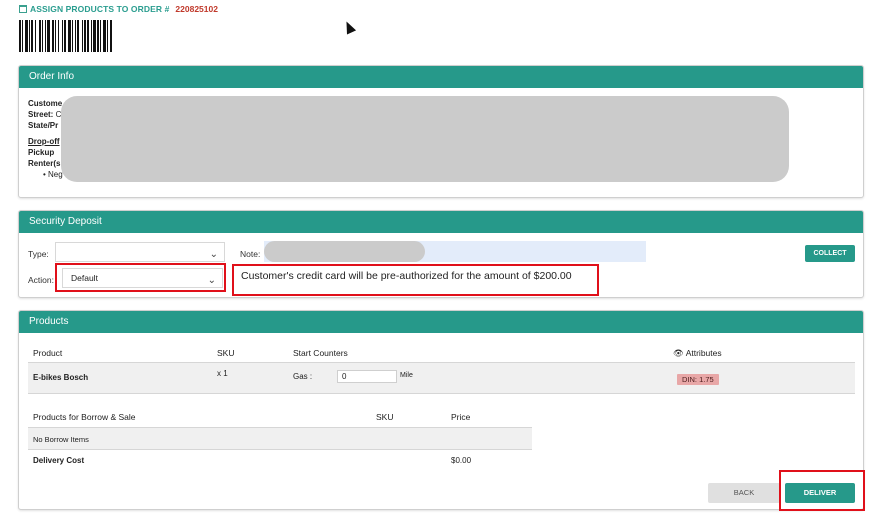 This screenshot has width=876, height=514. I want to click on page-title-text: ASSIGN PRODUCTS TO ORDER #, so click(100, 9).